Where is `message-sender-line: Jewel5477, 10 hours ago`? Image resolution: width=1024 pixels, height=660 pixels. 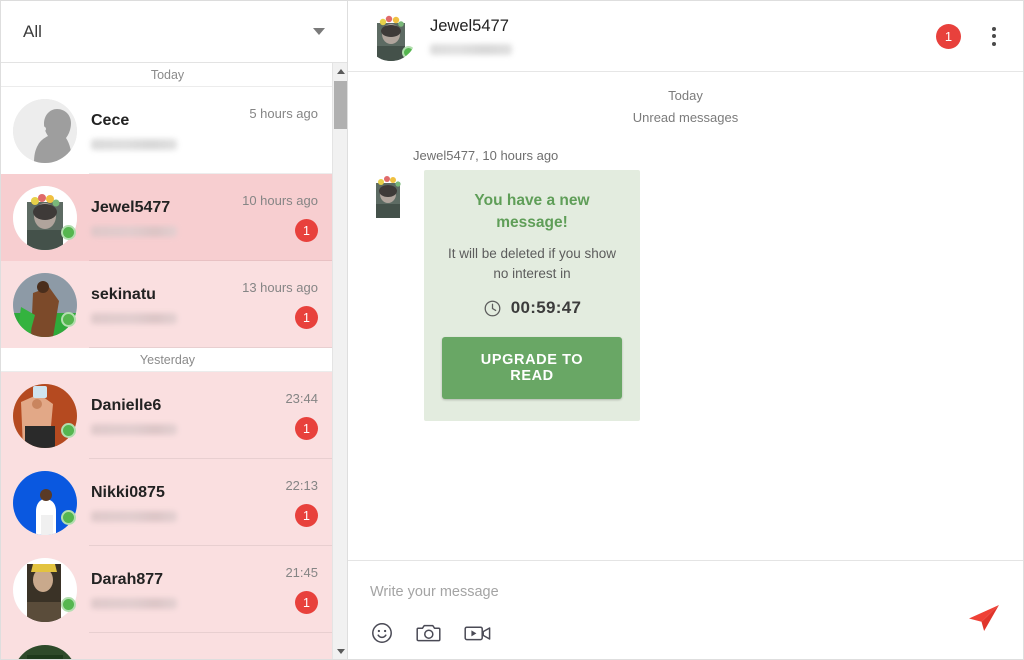
message-sender-line: Jewel5477, 10 hours ago is located at coordinates (486, 155).